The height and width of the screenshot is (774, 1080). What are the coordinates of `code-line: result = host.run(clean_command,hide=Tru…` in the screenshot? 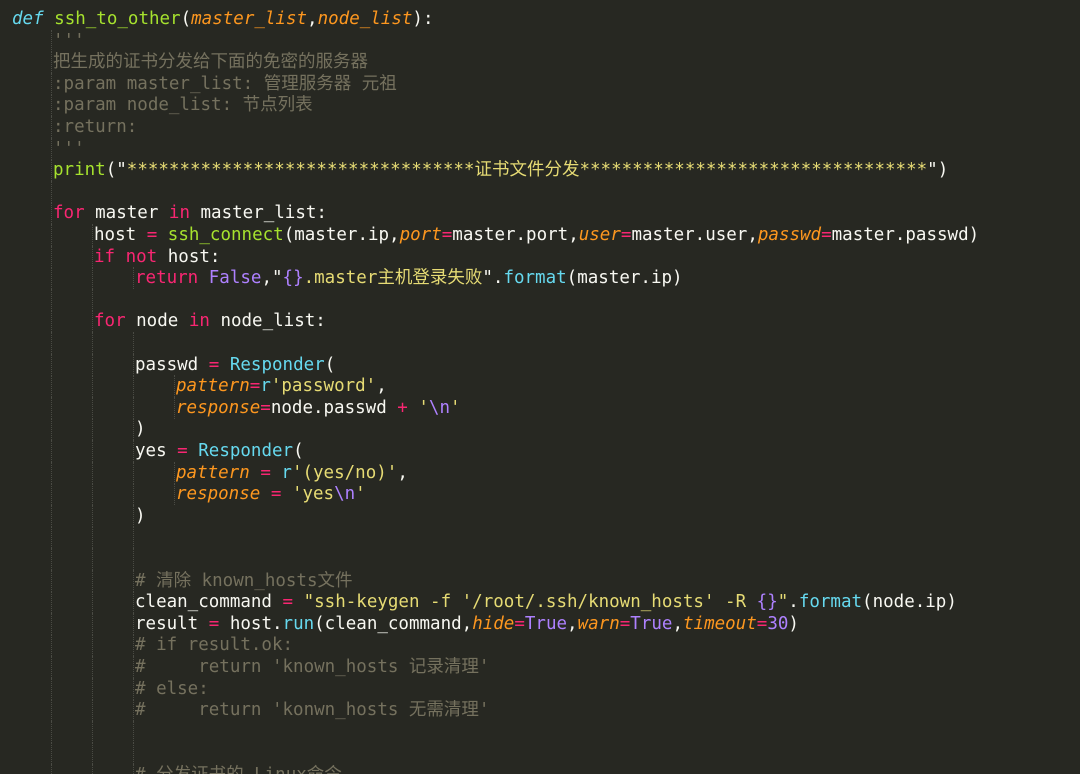 It's located at (540, 623).